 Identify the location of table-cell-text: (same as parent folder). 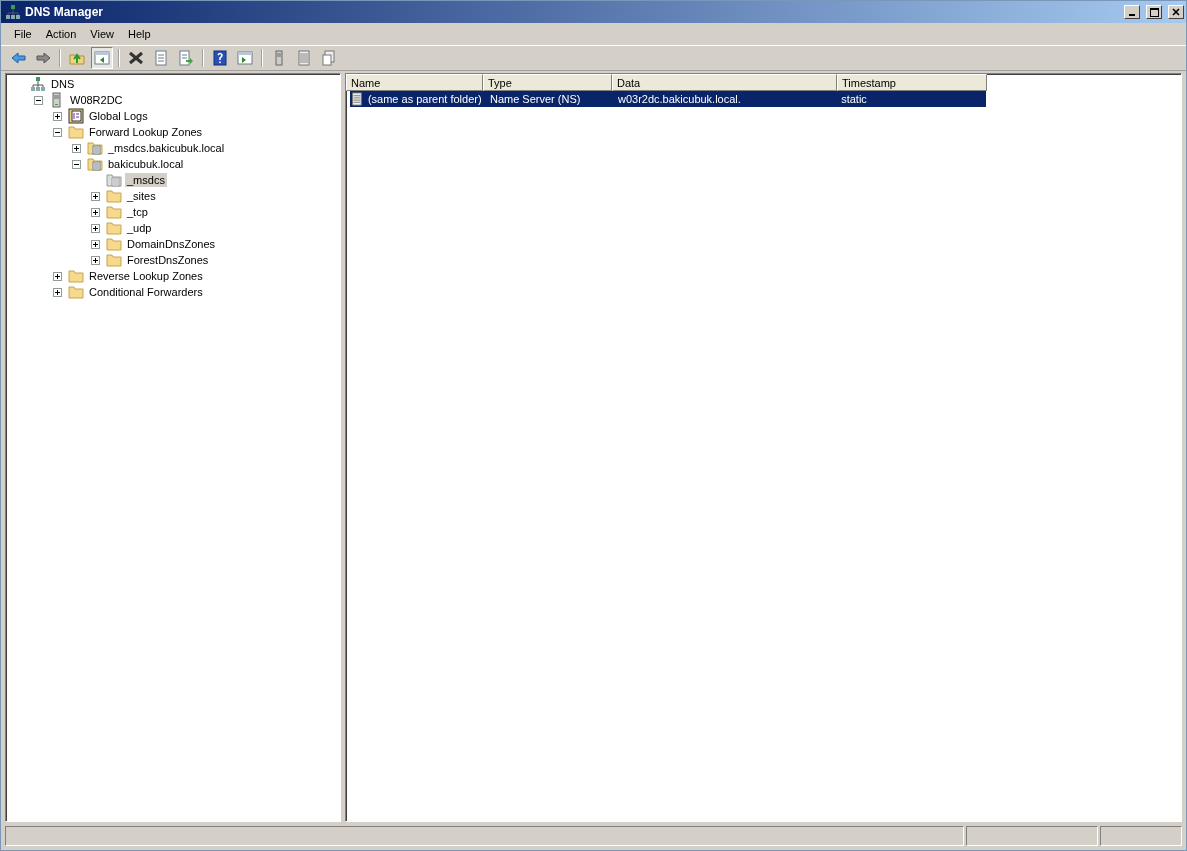
(424, 99).